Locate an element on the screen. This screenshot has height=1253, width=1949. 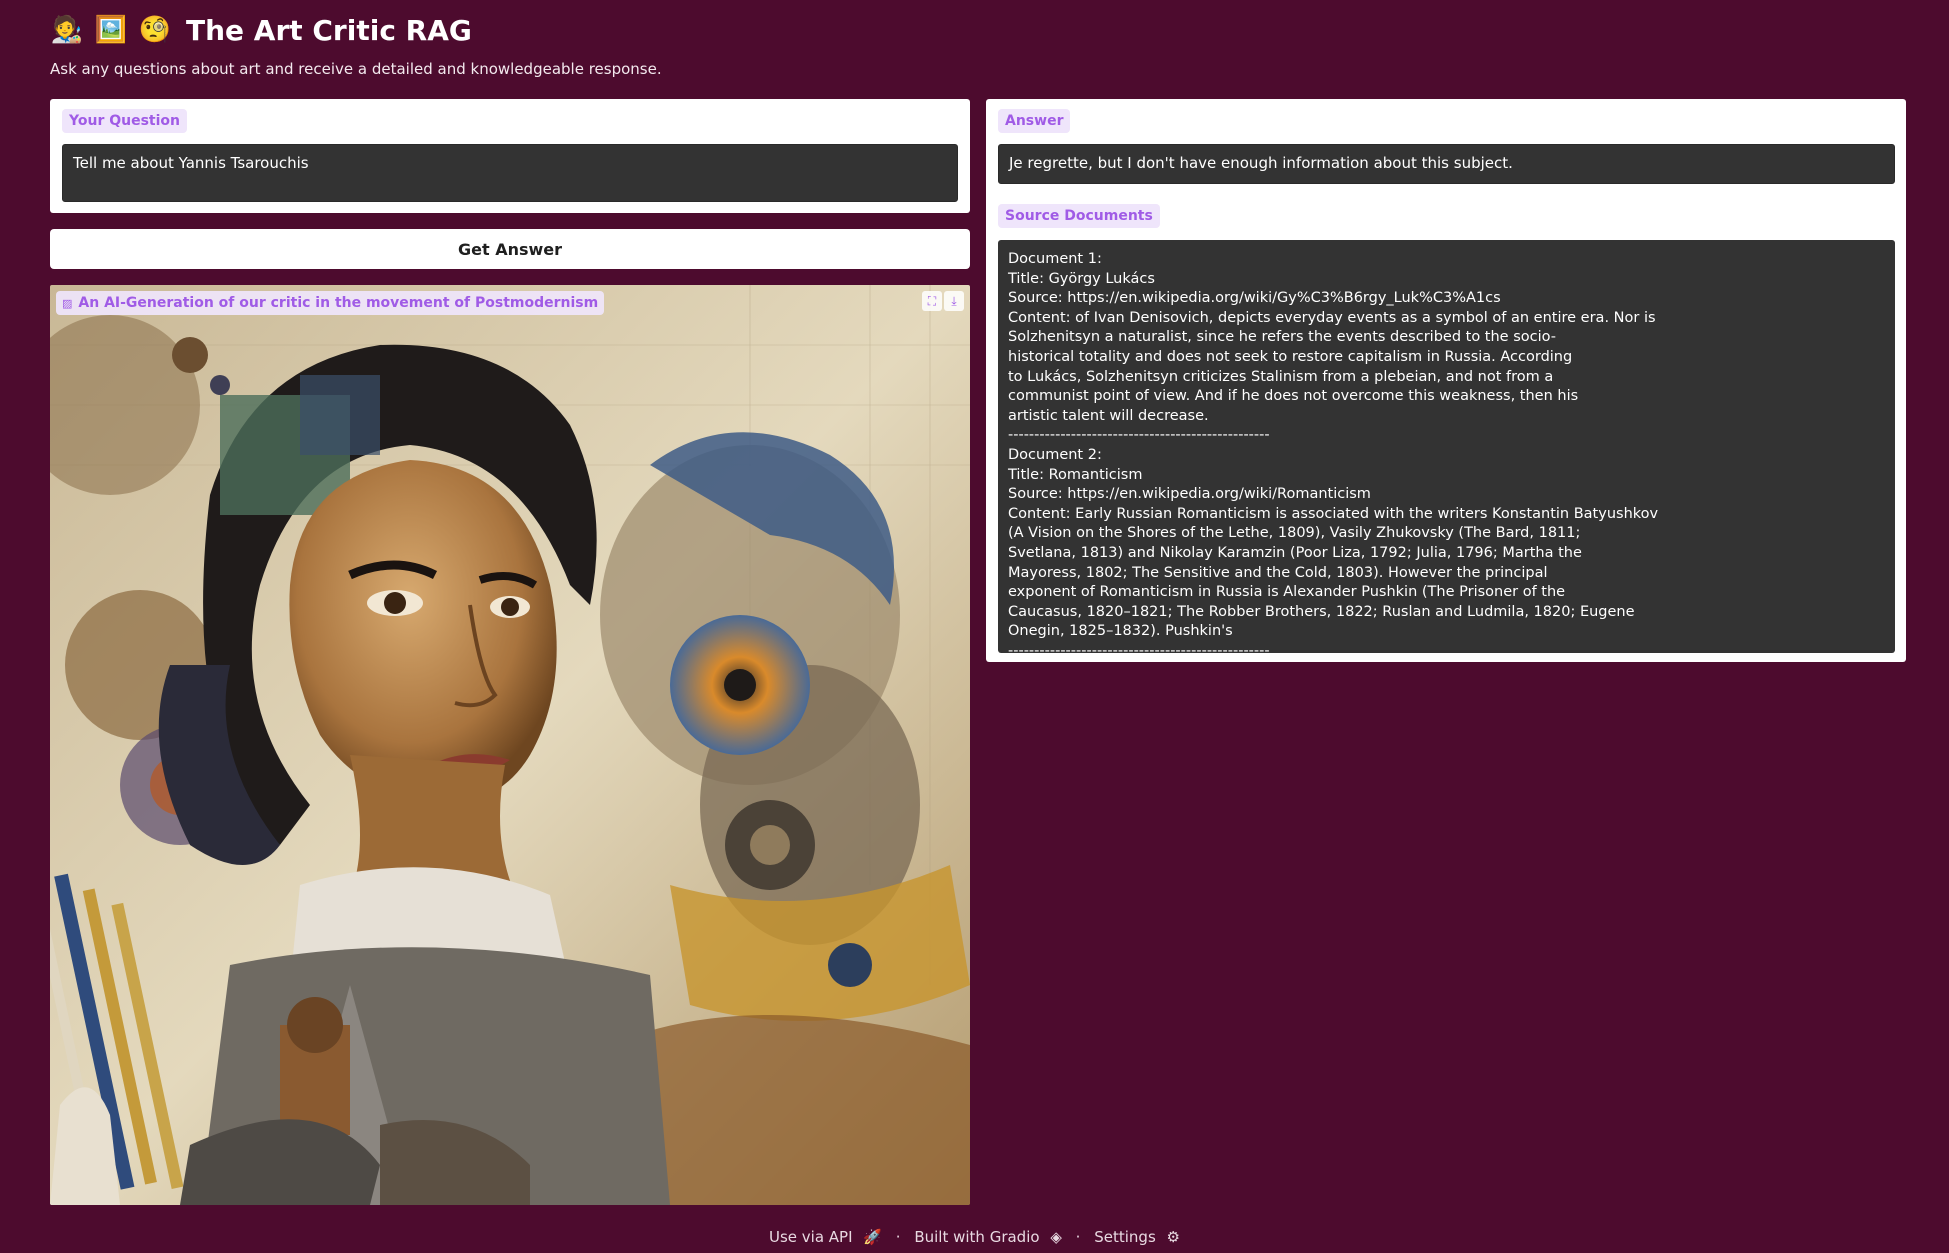
settings-link: Settings ⚙ is located at coordinates (1137, 1237).